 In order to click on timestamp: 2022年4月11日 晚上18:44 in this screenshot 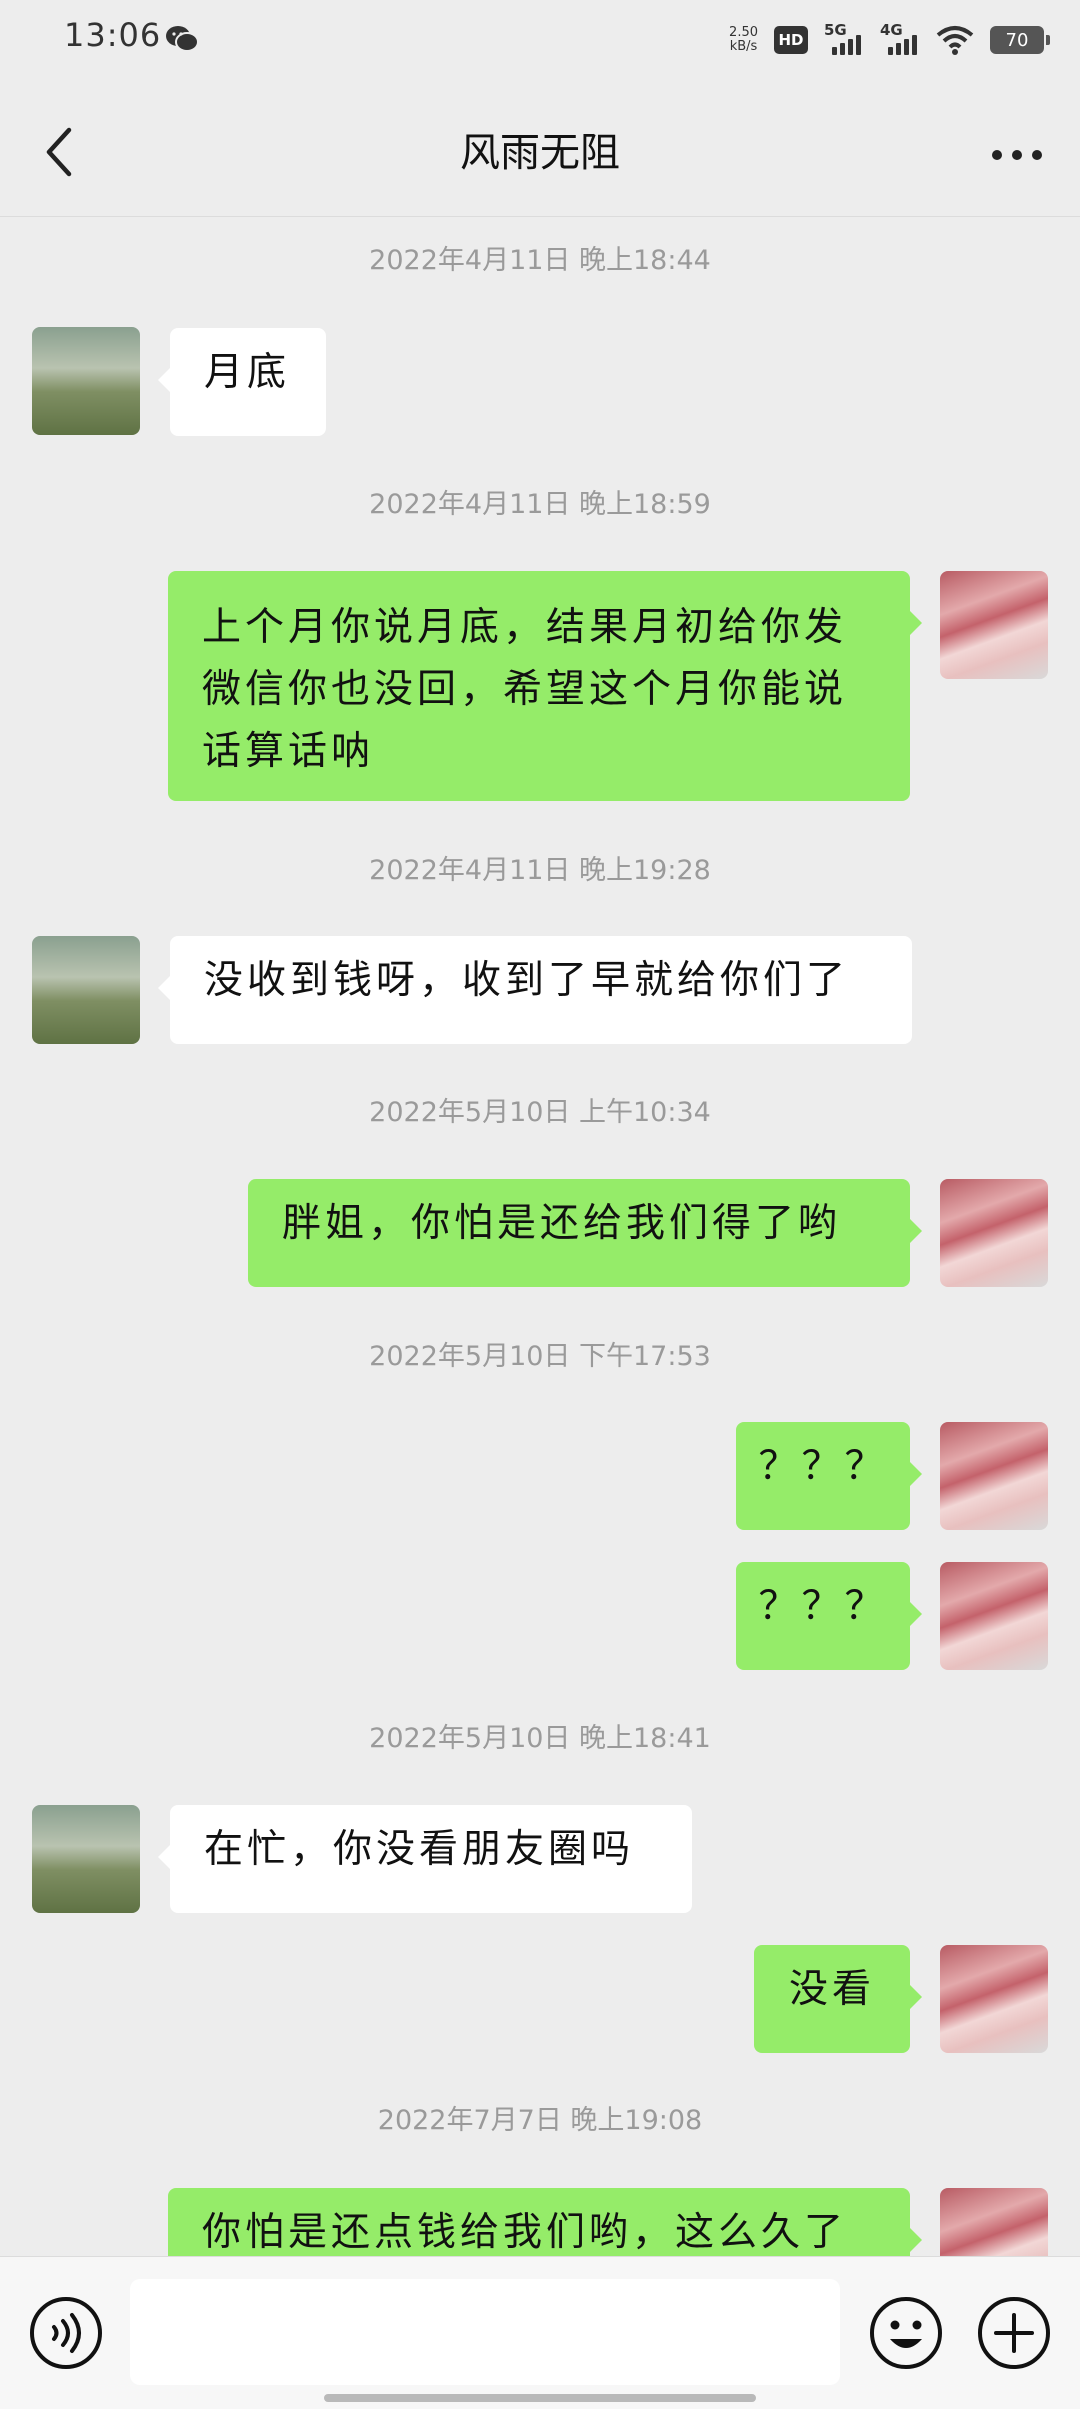, I will do `click(540, 260)`.